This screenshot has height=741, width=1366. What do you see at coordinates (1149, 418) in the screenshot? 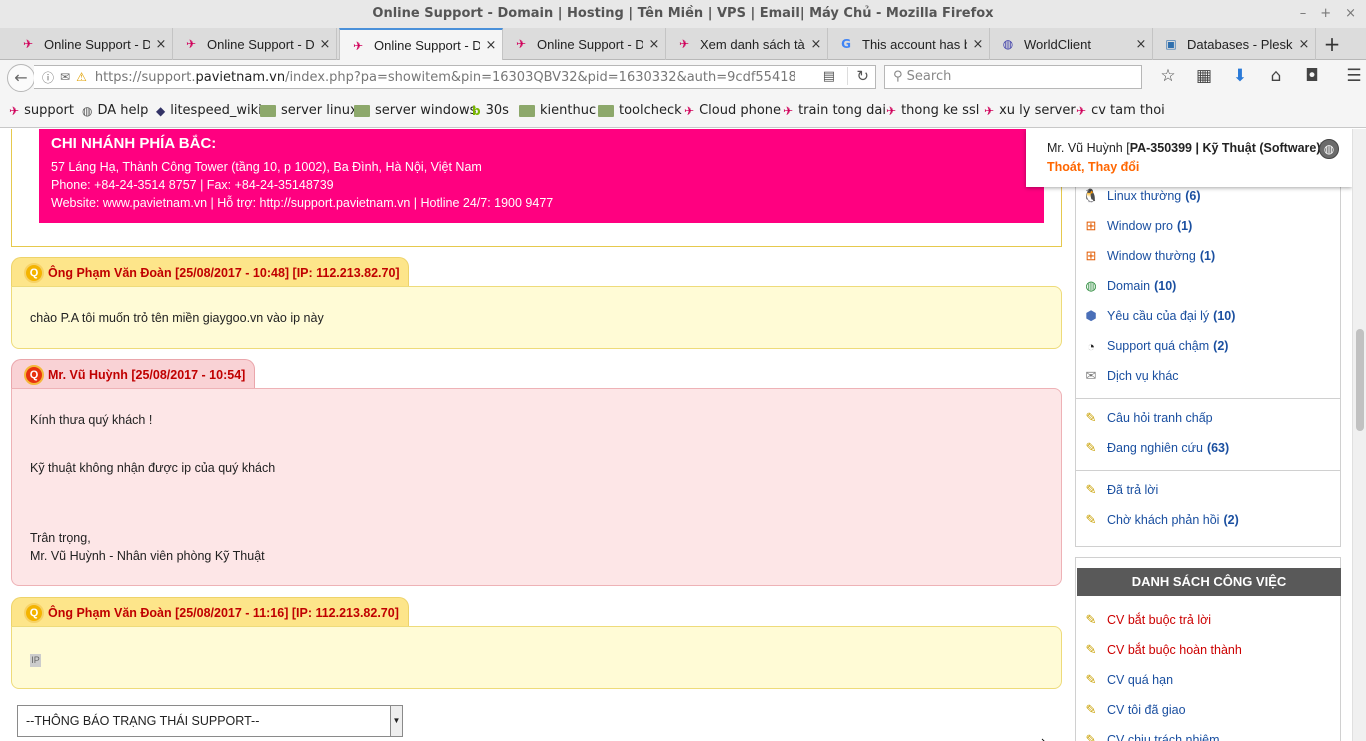
I see `sidebar-item-disputed: ✎ Câu hỏi tranh chấp` at bounding box center [1149, 418].